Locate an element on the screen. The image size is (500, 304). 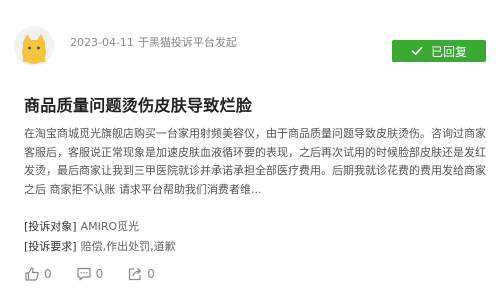
thumbs-up-icon is located at coordinates (32, 274).